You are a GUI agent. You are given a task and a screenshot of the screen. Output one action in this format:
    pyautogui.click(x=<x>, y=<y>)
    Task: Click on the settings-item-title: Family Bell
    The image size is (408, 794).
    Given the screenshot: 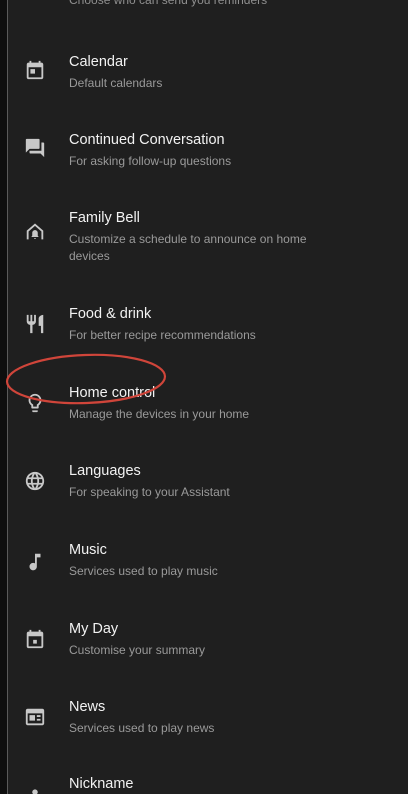 What is the action you would take?
    pyautogui.click(x=104, y=218)
    